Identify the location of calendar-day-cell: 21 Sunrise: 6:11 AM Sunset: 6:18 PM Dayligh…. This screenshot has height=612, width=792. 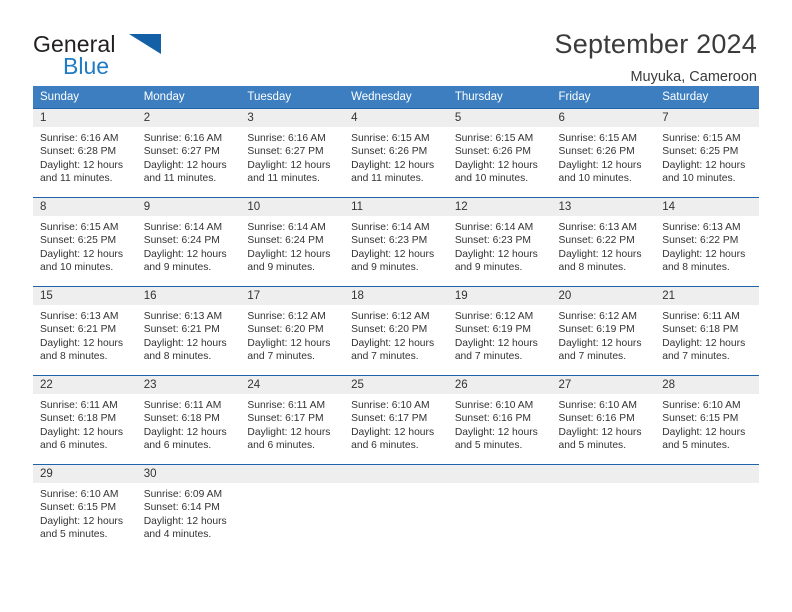
(707, 331).